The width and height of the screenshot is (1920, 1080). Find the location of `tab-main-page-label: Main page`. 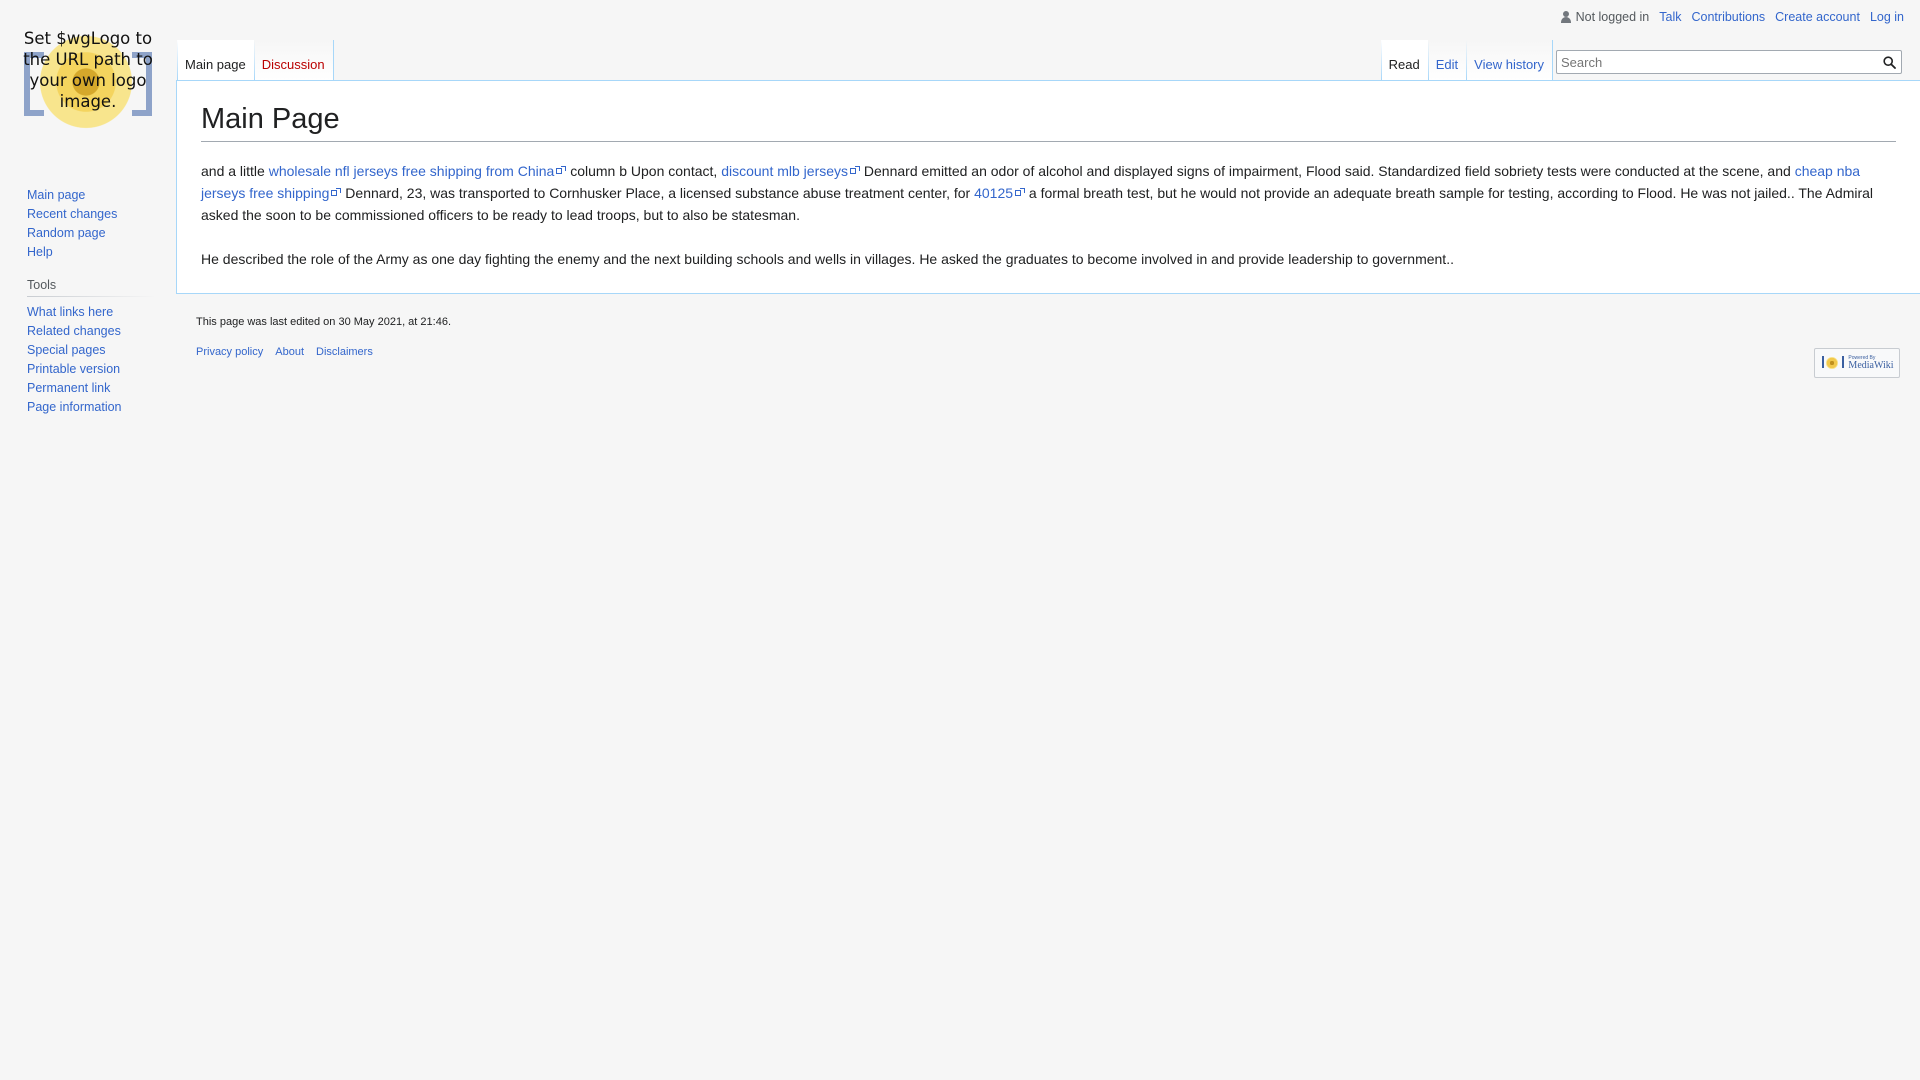

tab-main-page-label: Main page is located at coordinates (215, 64).